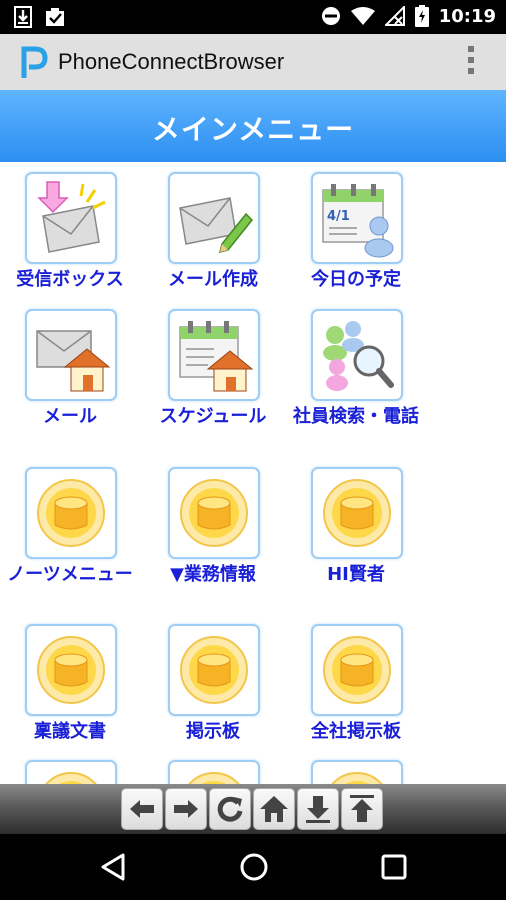 This screenshot has width=506, height=900. Describe the element at coordinates (394, 867) in the screenshot. I see `nav-recents-icon` at that location.